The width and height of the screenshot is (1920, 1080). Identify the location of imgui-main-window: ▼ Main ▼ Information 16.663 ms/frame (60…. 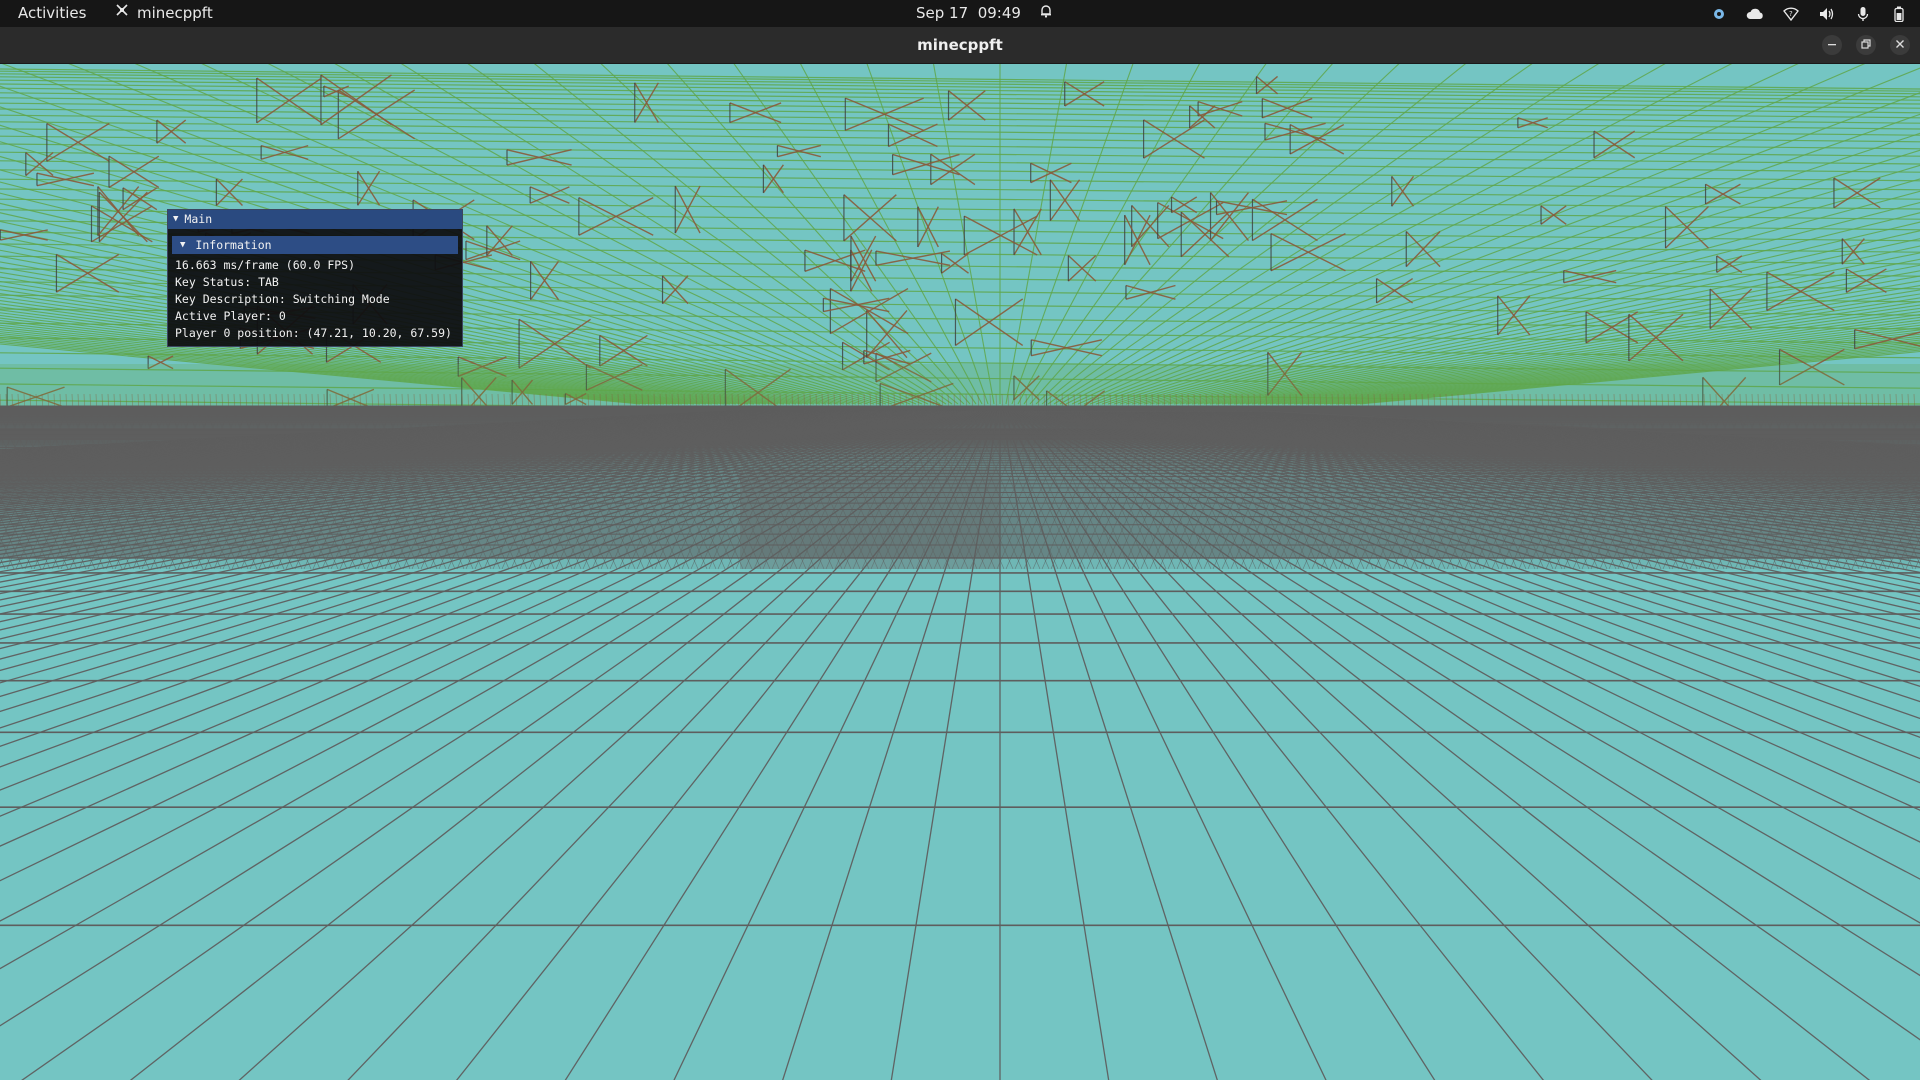
(315, 278).